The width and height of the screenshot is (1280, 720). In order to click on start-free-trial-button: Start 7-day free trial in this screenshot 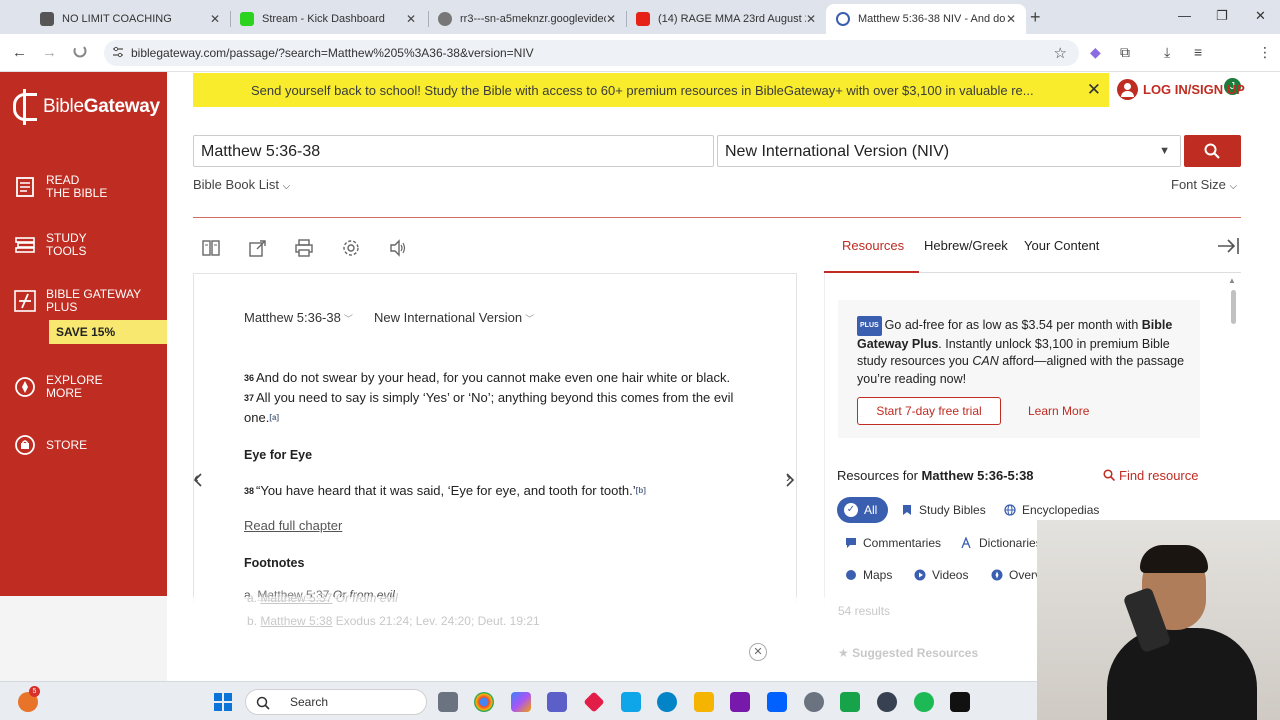, I will do `click(929, 411)`.